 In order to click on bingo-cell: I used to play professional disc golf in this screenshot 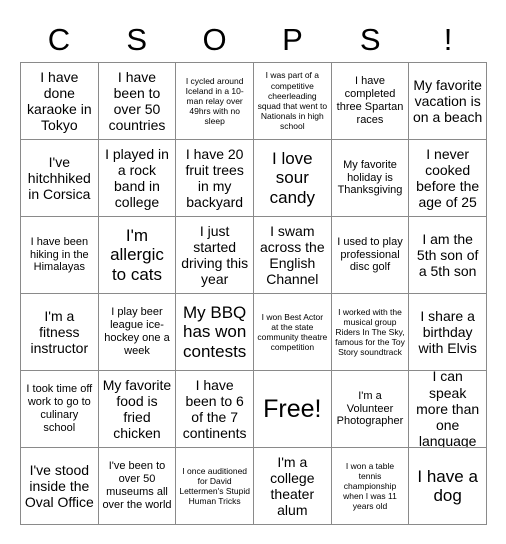, I will do `click(370, 255)`.